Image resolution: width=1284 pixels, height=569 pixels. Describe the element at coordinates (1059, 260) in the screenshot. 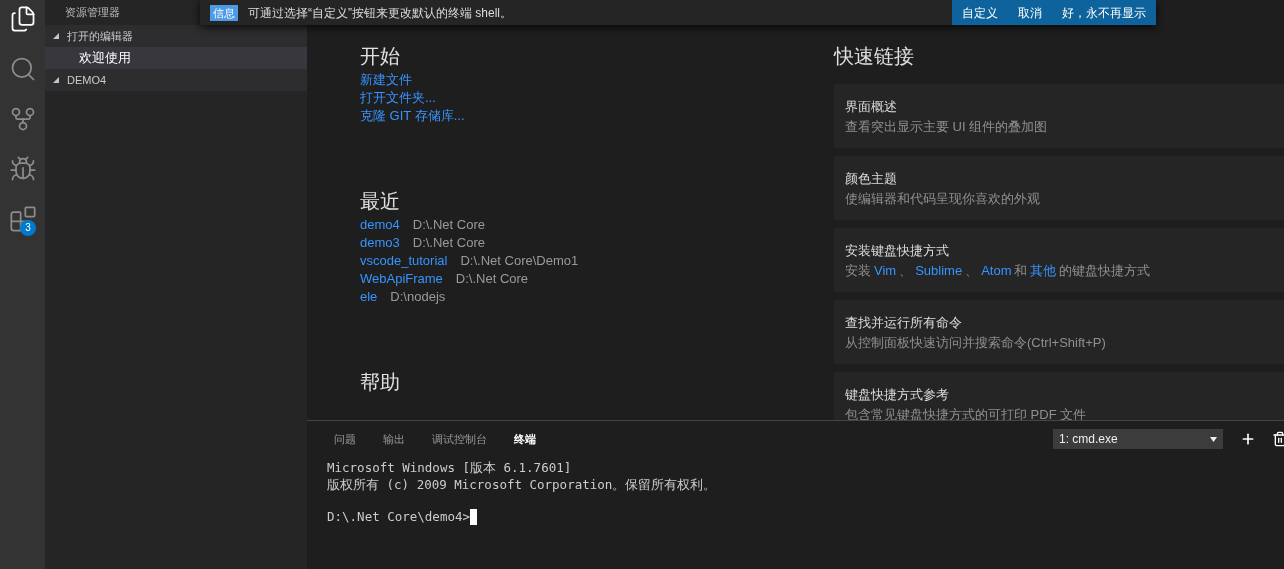

I see `quick-link-card: 安装键盘快捷方式 安装 Vim 、 Sublime 、 Atom 和 其他 的键盘快捷方式` at that location.